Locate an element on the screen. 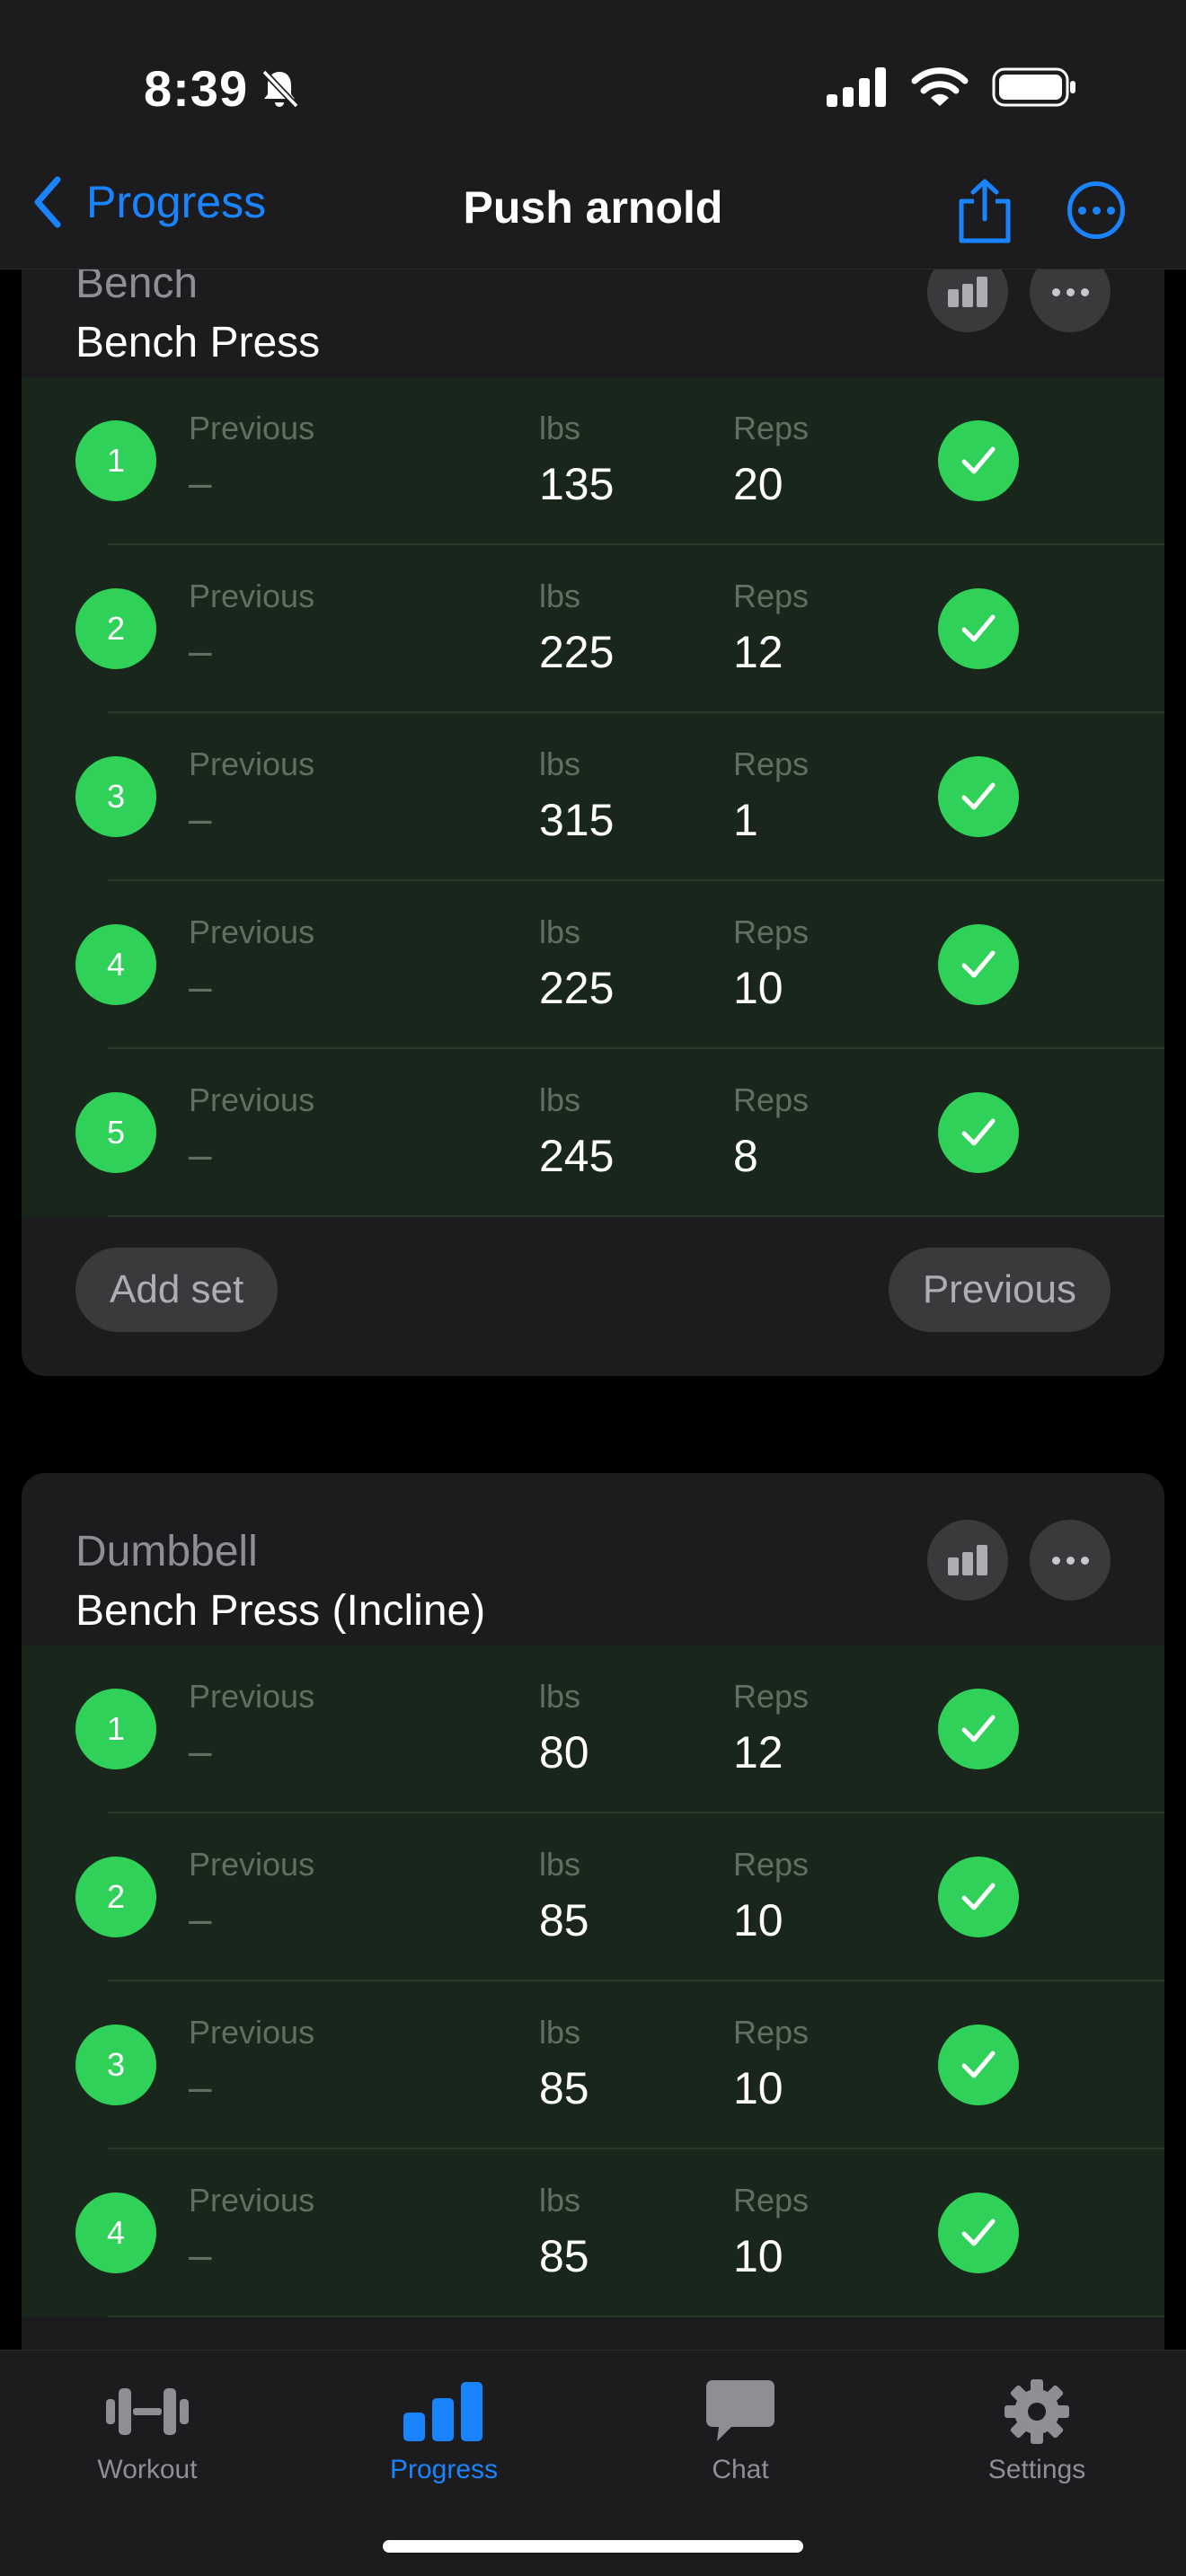 The width and height of the screenshot is (1186, 2576). set-row: 4 Previous – lbs 85 Reps 10 is located at coordinates (593, 2233).